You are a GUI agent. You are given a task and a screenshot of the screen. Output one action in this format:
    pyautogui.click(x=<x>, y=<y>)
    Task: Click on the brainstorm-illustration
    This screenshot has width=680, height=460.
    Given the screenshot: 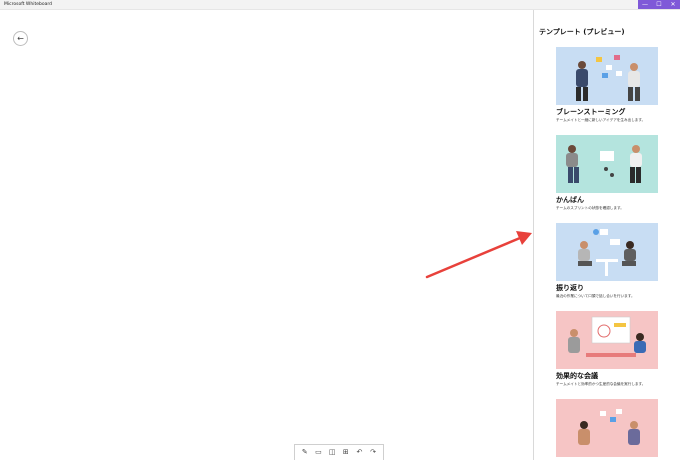 What is the action you would take?
    pyautogui.click(x=607, y=76)
    